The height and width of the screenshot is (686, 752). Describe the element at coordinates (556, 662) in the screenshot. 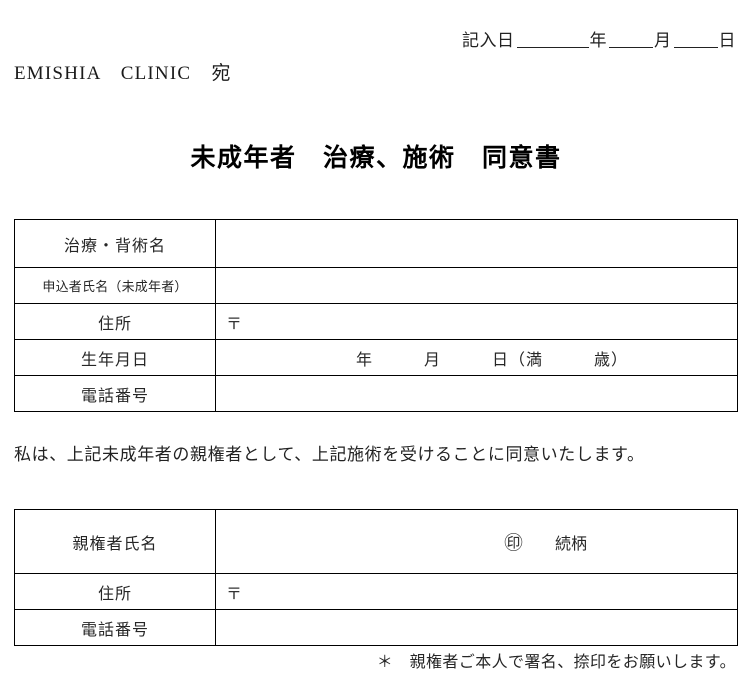

I see `footer-note: ＊ 親権者ご本人で署名、捺印をお願いします。` at that location.